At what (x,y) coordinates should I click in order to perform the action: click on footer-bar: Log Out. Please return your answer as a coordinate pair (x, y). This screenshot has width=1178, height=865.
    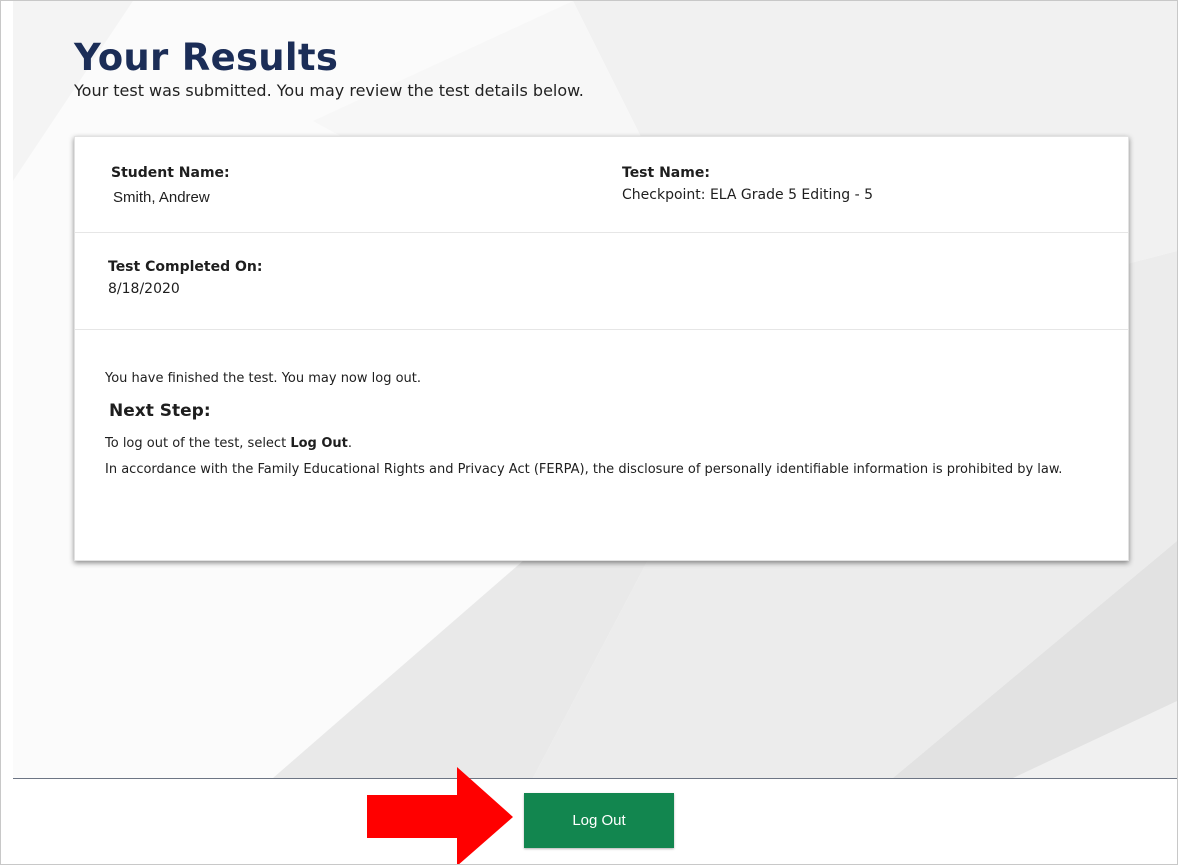
    Looking at the image, I should click on (595, 821).